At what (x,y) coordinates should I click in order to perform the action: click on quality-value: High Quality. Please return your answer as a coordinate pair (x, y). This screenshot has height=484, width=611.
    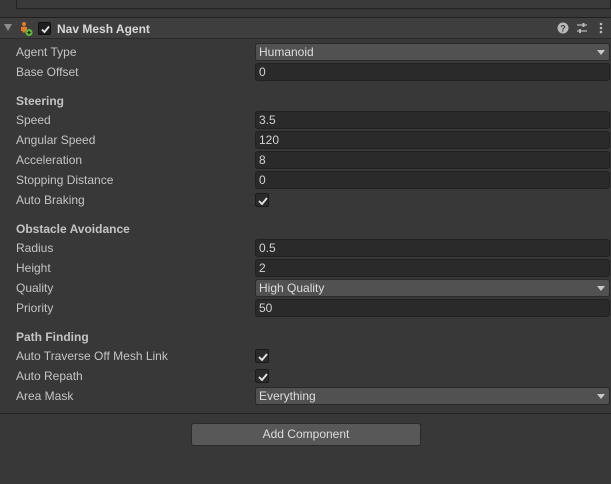
    Looking at the image, I should click on (292, 288).